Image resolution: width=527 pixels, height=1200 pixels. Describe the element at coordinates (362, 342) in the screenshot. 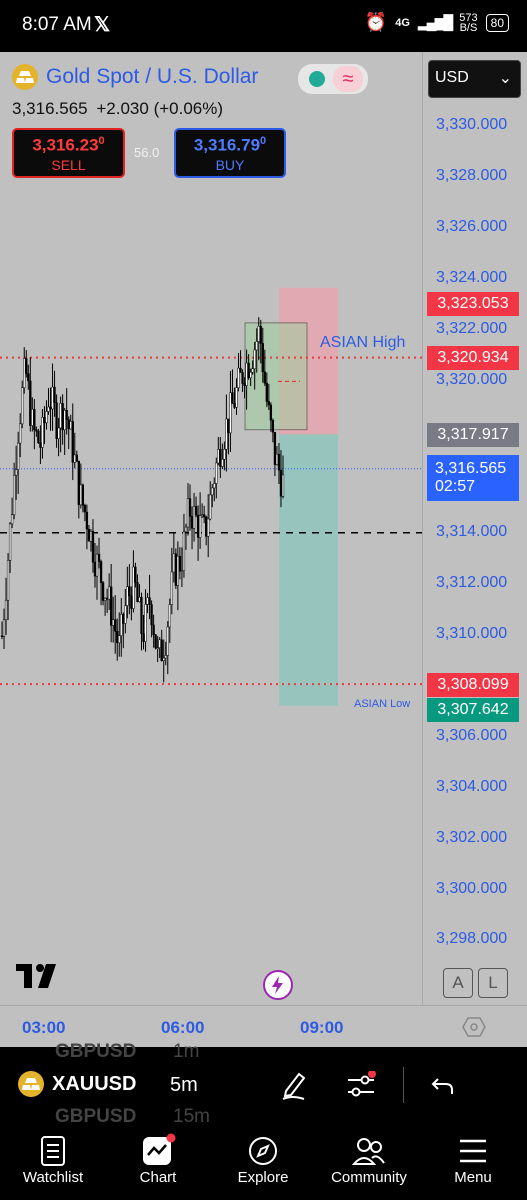

I see `asian-high-label: ASIAN High` at that location.